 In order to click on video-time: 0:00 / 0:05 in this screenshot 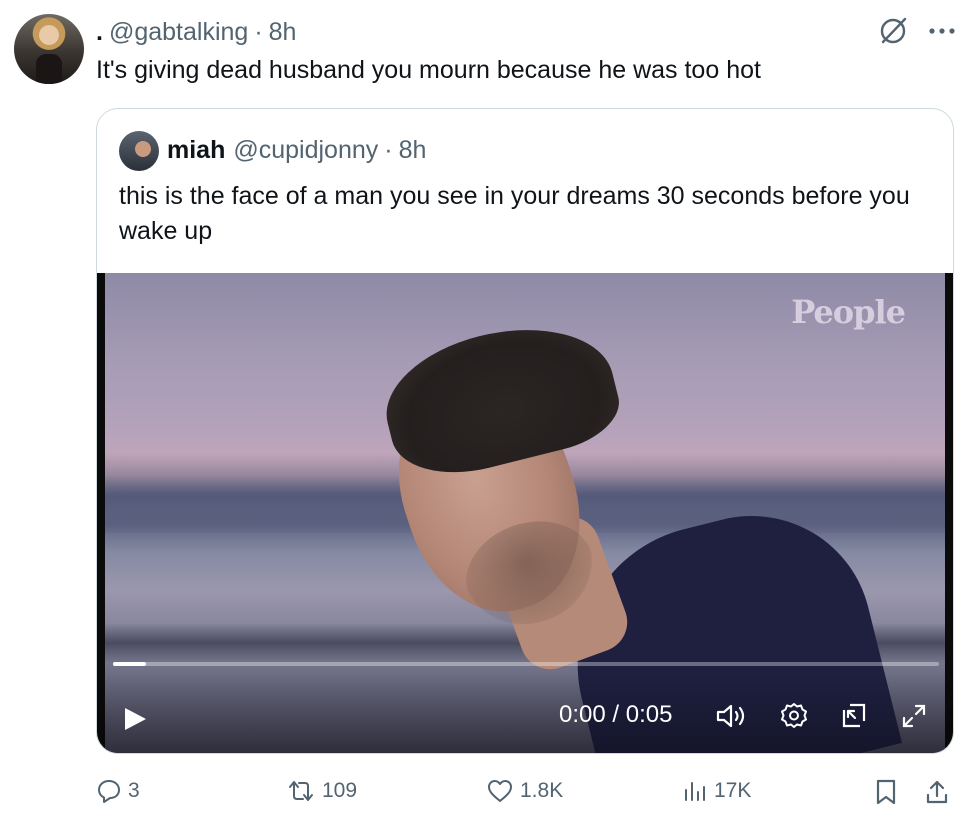, I will do `click(616, 714)`.